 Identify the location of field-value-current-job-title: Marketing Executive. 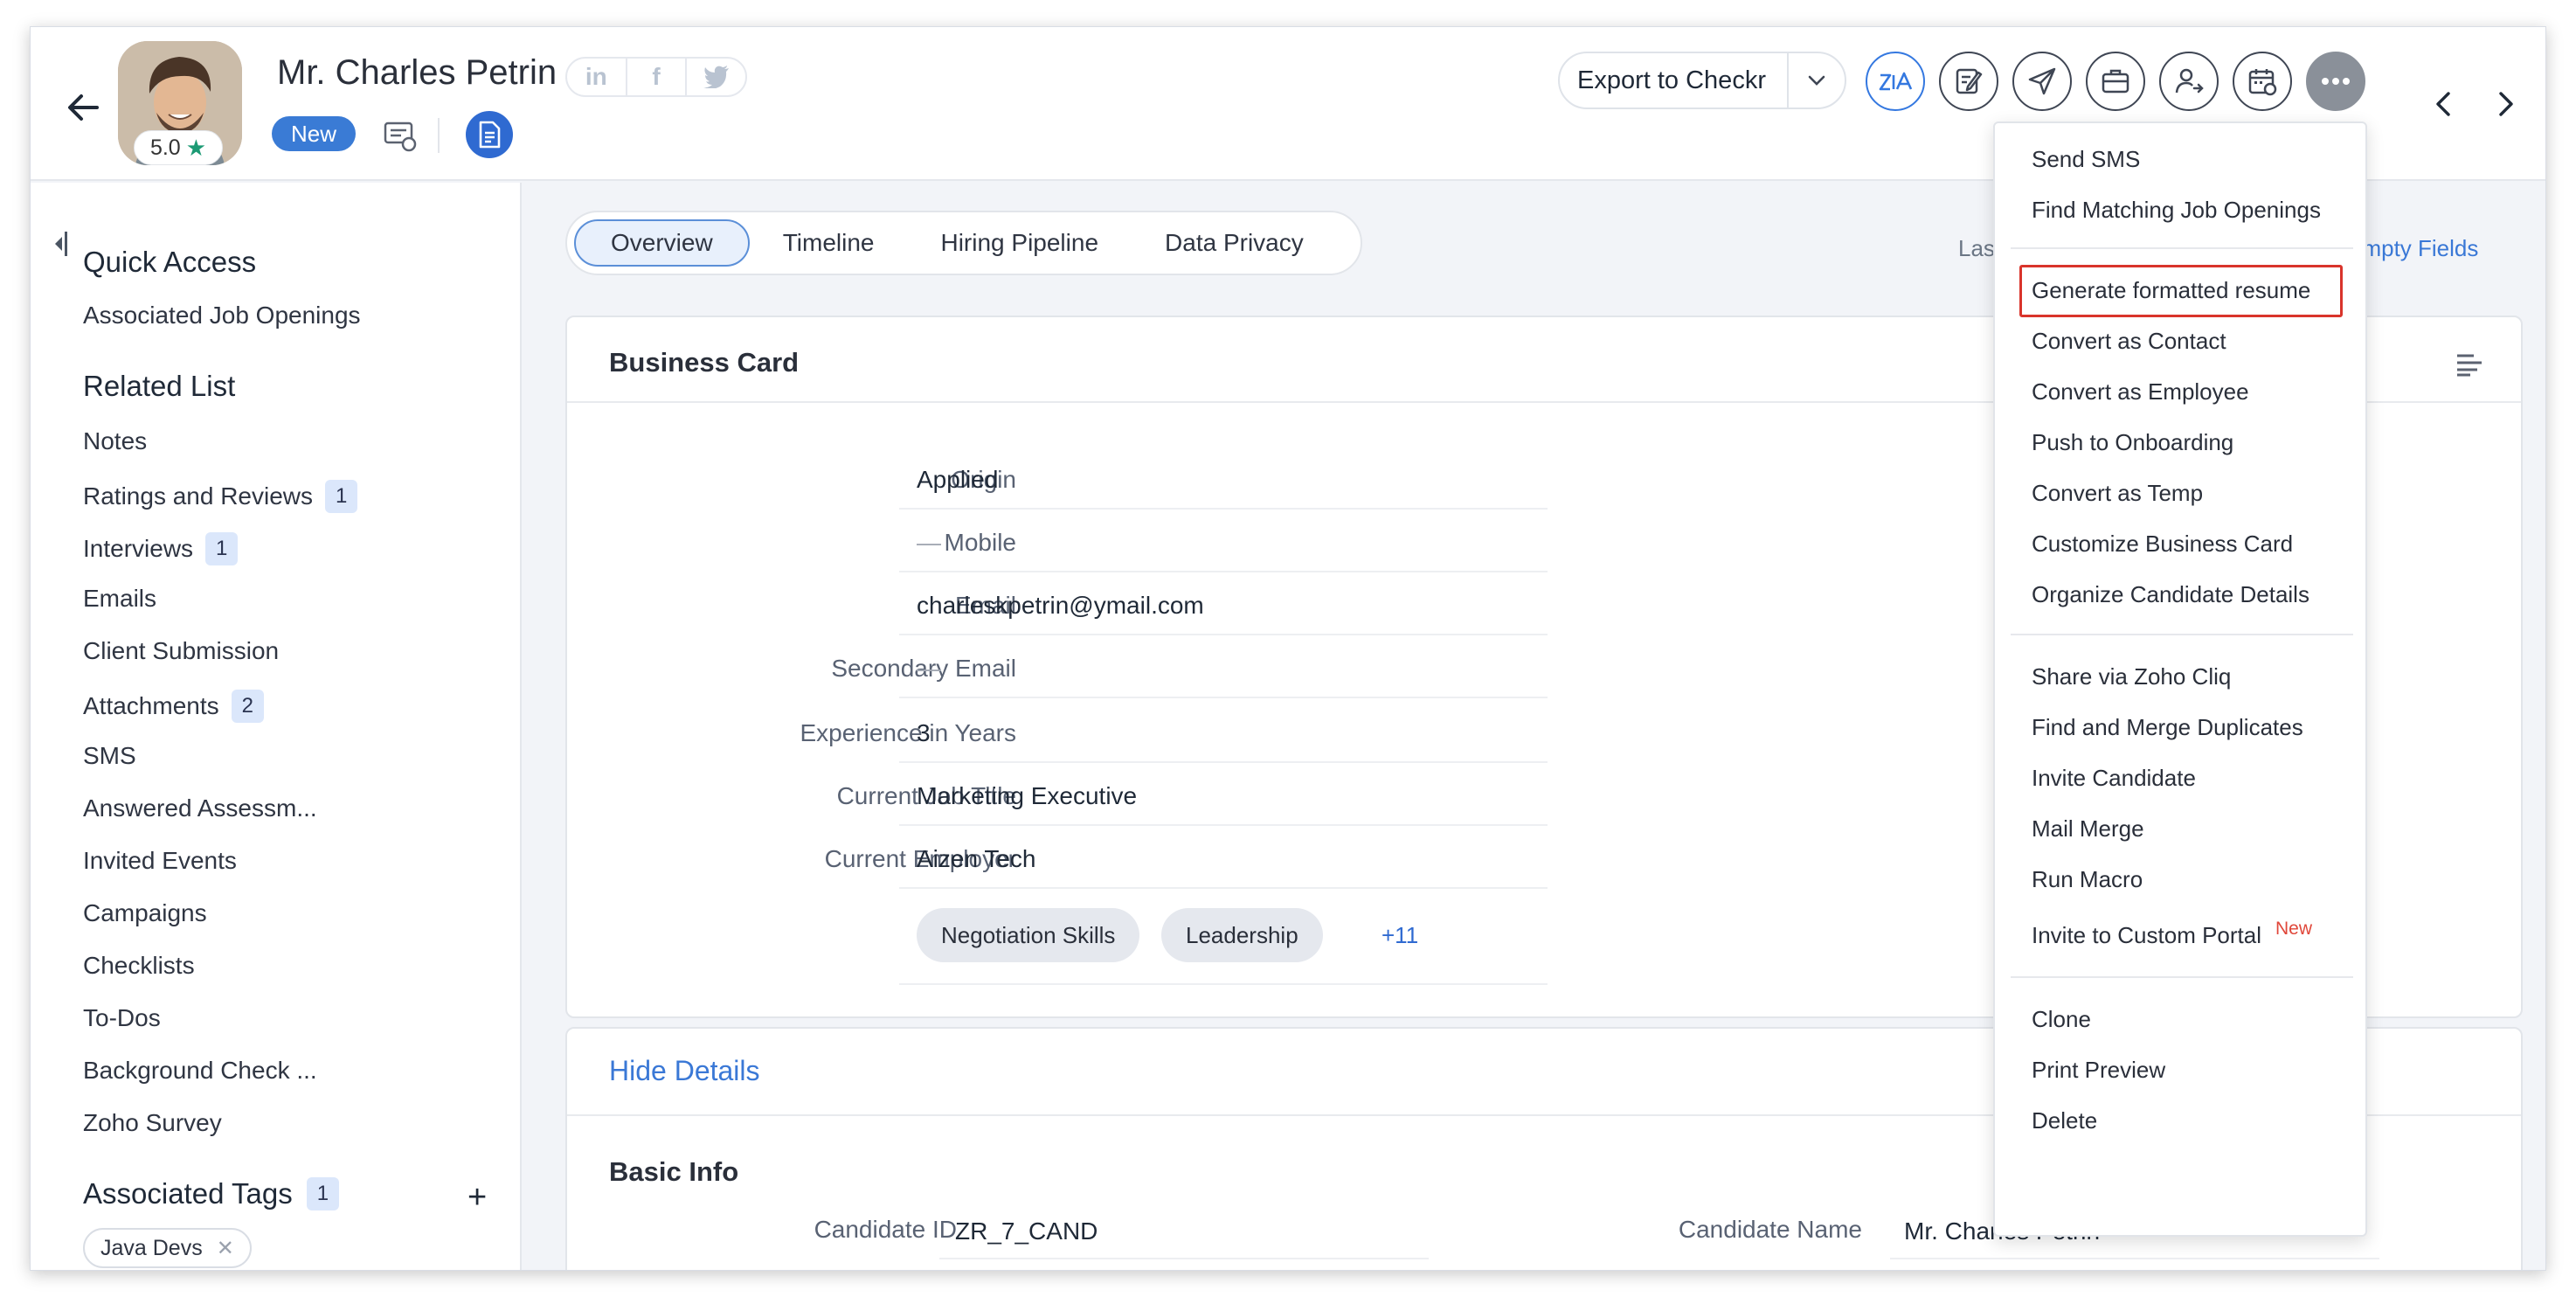
(1027, 796).